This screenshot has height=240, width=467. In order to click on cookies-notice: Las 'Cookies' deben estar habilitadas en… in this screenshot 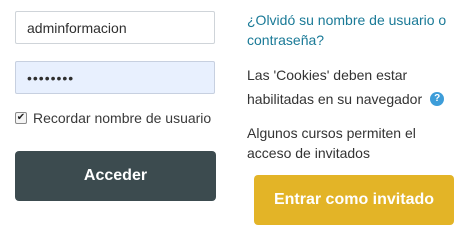, I will do `click(347, 87)`.